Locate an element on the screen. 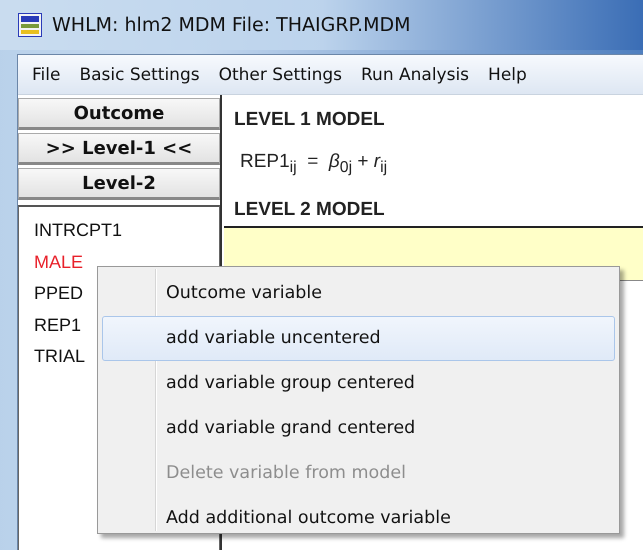 The image size is (643, 550). menu-item: Basic Settings is located at coordinates (146, 74).